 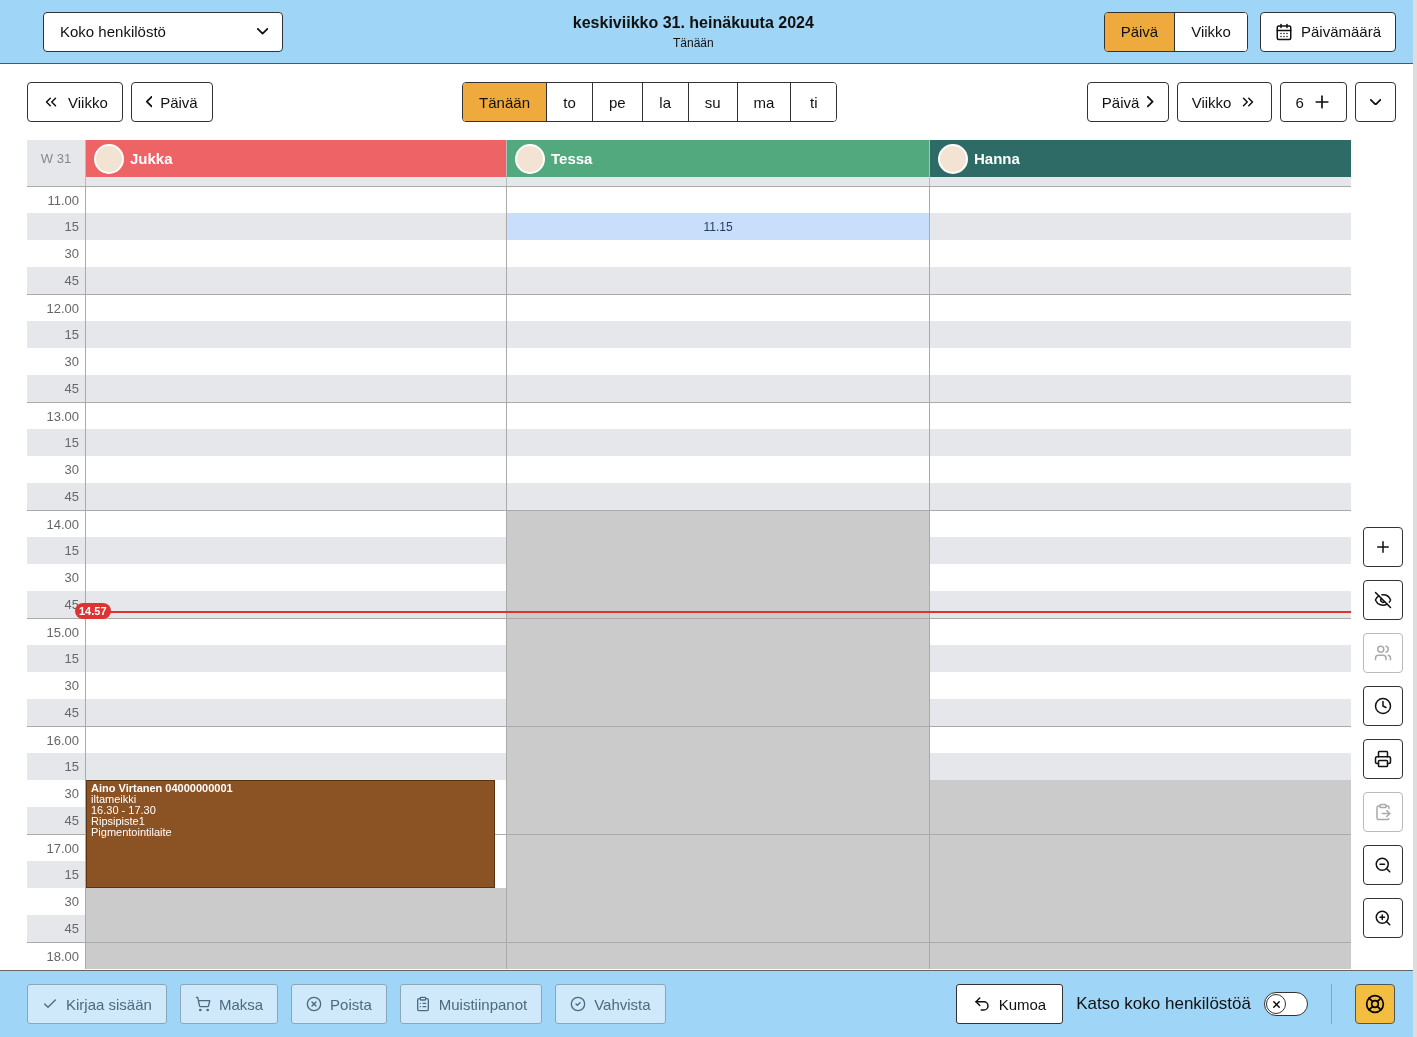 I want to click on next-week-button: Viikko, so click(x=1224, y=102).